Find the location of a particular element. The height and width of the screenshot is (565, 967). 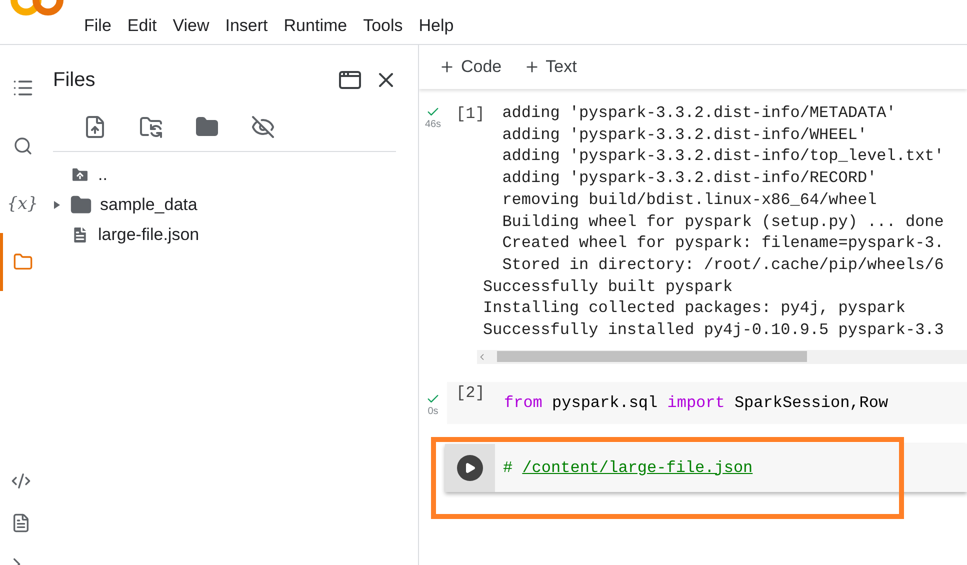

menu-item: Insert is located at coordinates (246, 26).